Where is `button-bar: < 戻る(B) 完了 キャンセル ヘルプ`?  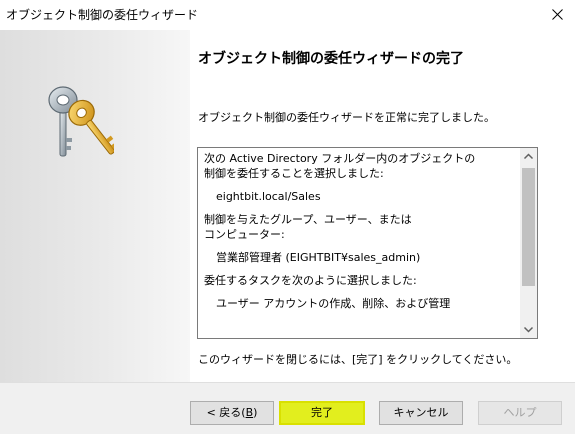 button-bar: < 戻る(B) 完了 キャンセル ヘルプ is located at coordinates (287, 408).